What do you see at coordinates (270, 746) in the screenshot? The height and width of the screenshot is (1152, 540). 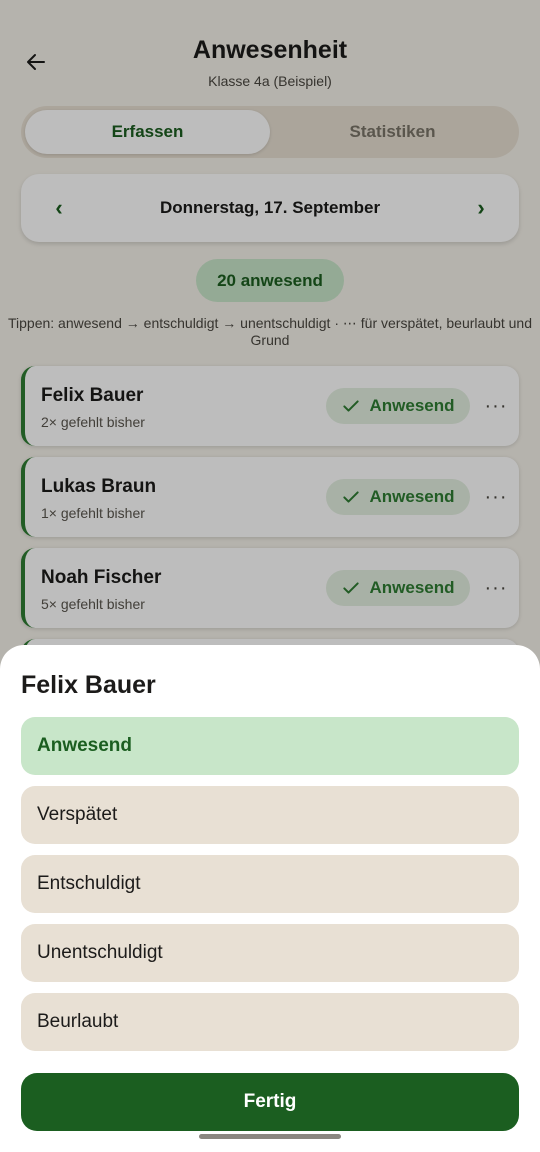 I see `option-anwesend: Anwesend` at bounding box center [270, 746].